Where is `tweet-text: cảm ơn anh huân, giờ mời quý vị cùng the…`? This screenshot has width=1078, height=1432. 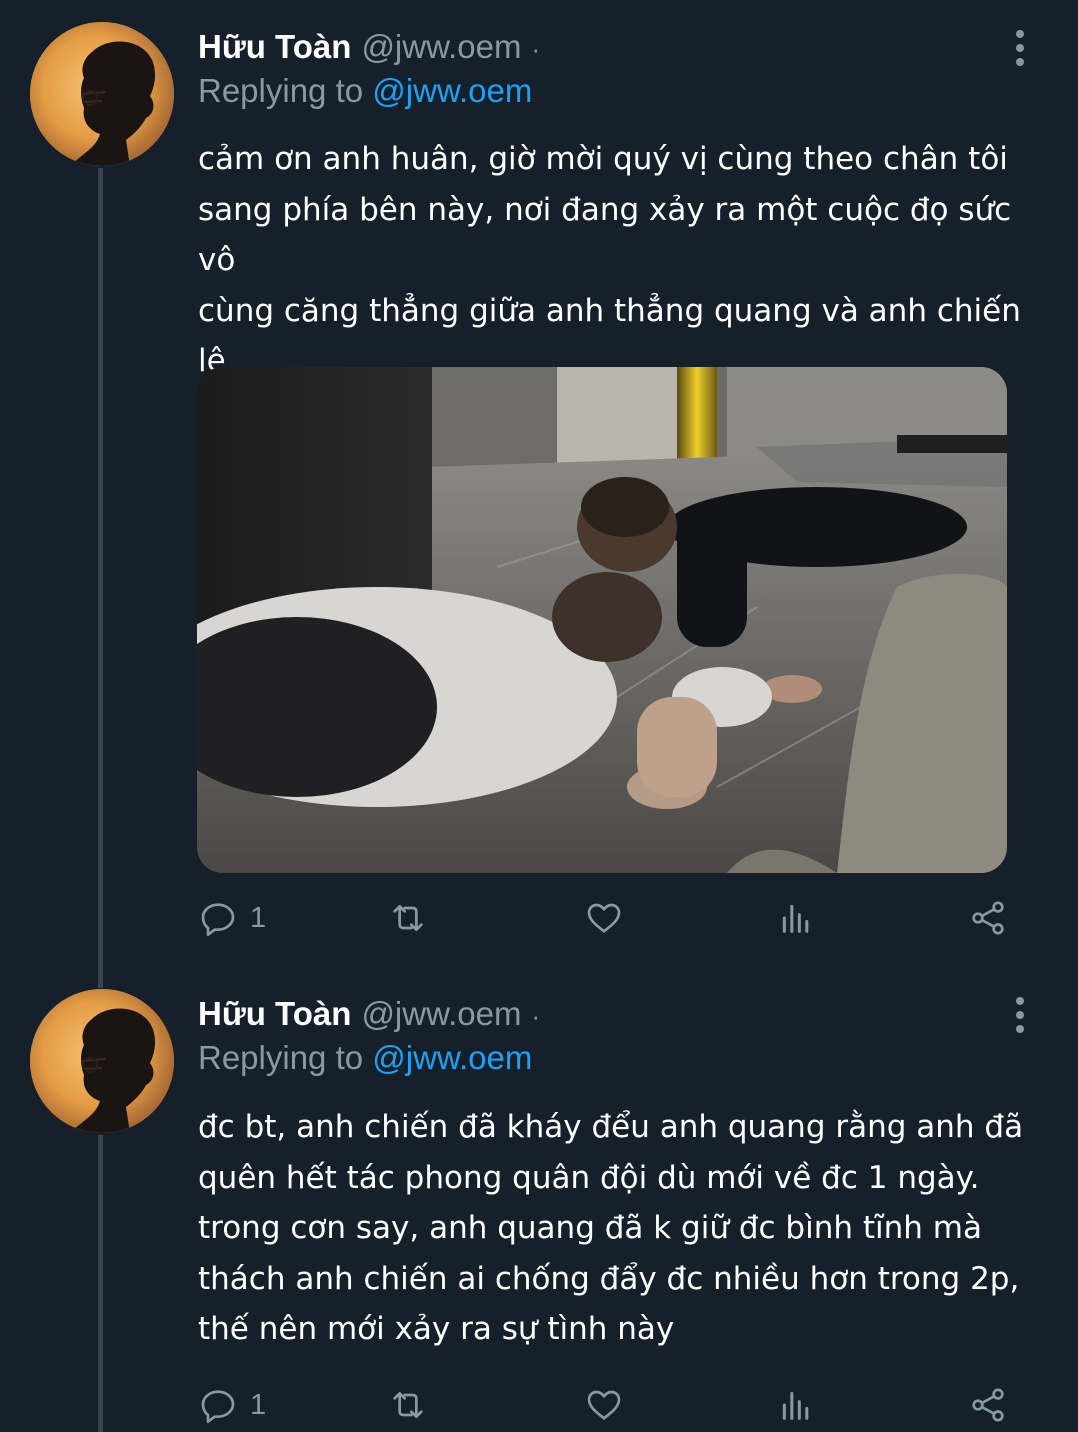 tweet-text: cảm ơn anh huân, giờ mời quý vị cùng the… is located at coordinates (609, 260).